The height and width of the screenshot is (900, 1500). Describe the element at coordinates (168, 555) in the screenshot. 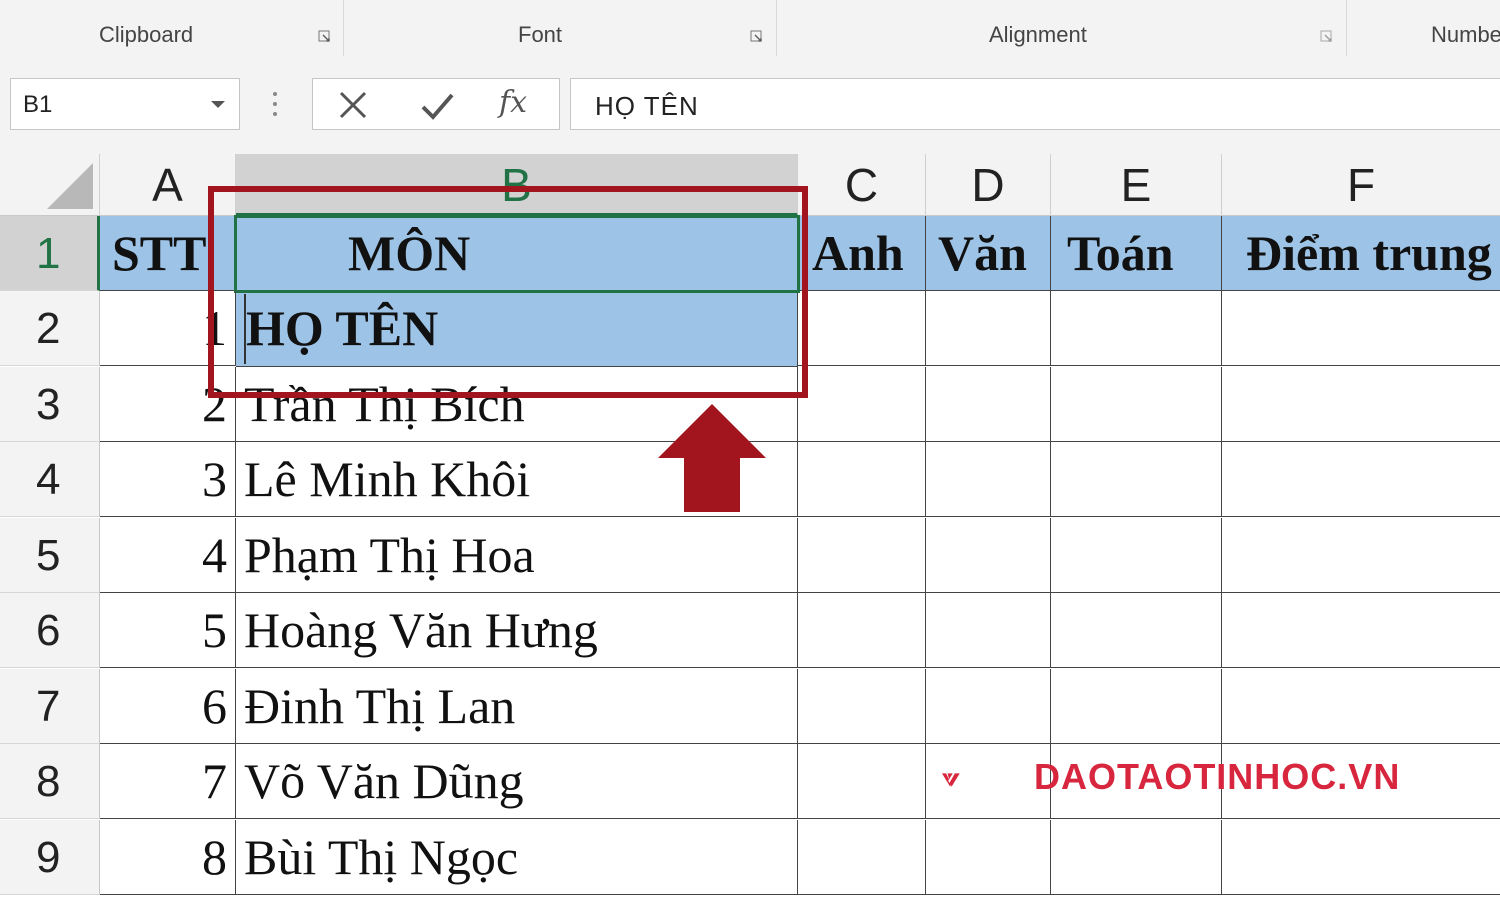

I see `cell-a5: 4` at that location.